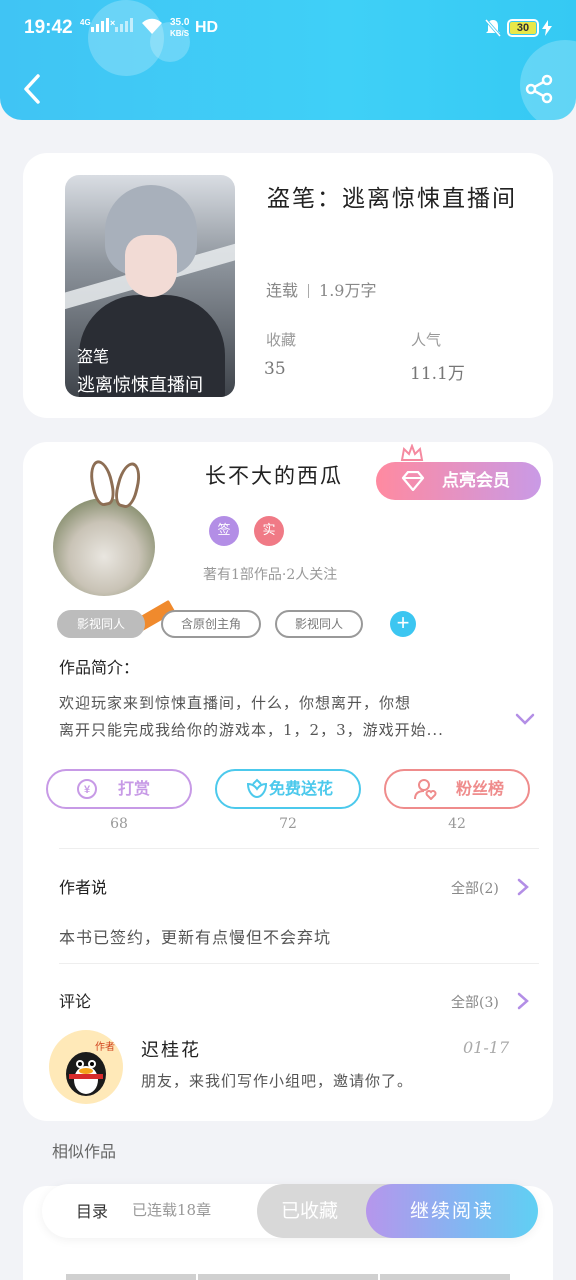  What do you see at coordinates (437, 374) in the screenshot?
I see `popularity-value: 11.1万` at bounding box center [437, 374].